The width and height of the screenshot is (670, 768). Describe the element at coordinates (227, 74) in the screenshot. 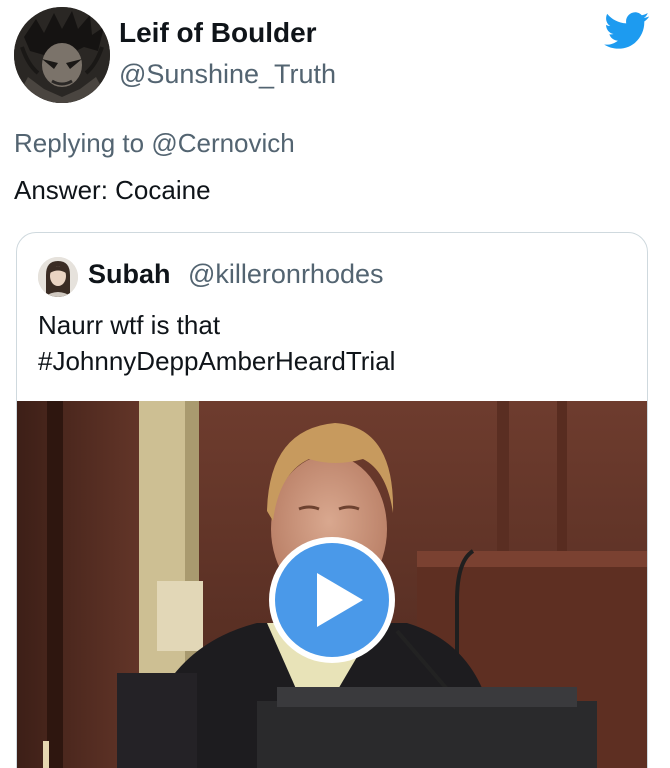

I see `author-handle: @Sunshine_Truth` at that location.